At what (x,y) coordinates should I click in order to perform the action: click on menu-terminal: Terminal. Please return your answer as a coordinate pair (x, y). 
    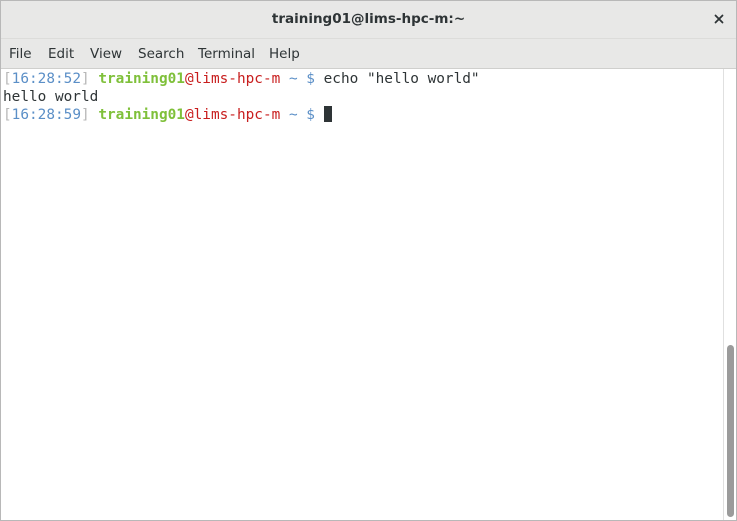
    Looking at the image, I should click on (226, 54).